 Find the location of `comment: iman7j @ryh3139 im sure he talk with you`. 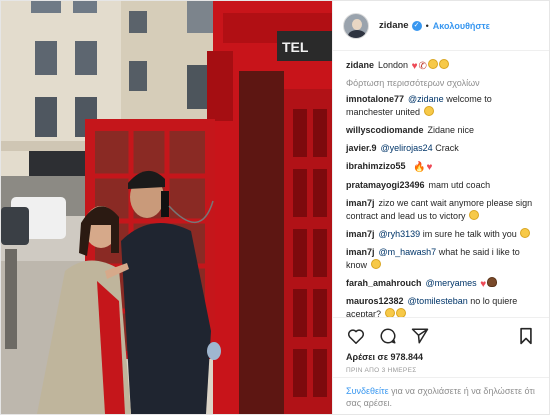

comment: iman7j @ryh3139 im sure he talk with you is located at coordinates (443, 234).